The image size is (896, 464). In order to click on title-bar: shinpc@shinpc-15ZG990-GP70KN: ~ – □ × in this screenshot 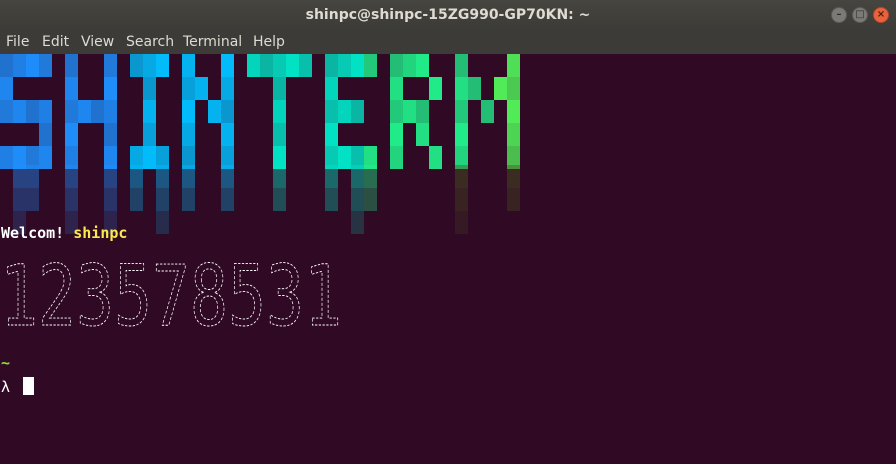, I will do `click(448, 15)`.